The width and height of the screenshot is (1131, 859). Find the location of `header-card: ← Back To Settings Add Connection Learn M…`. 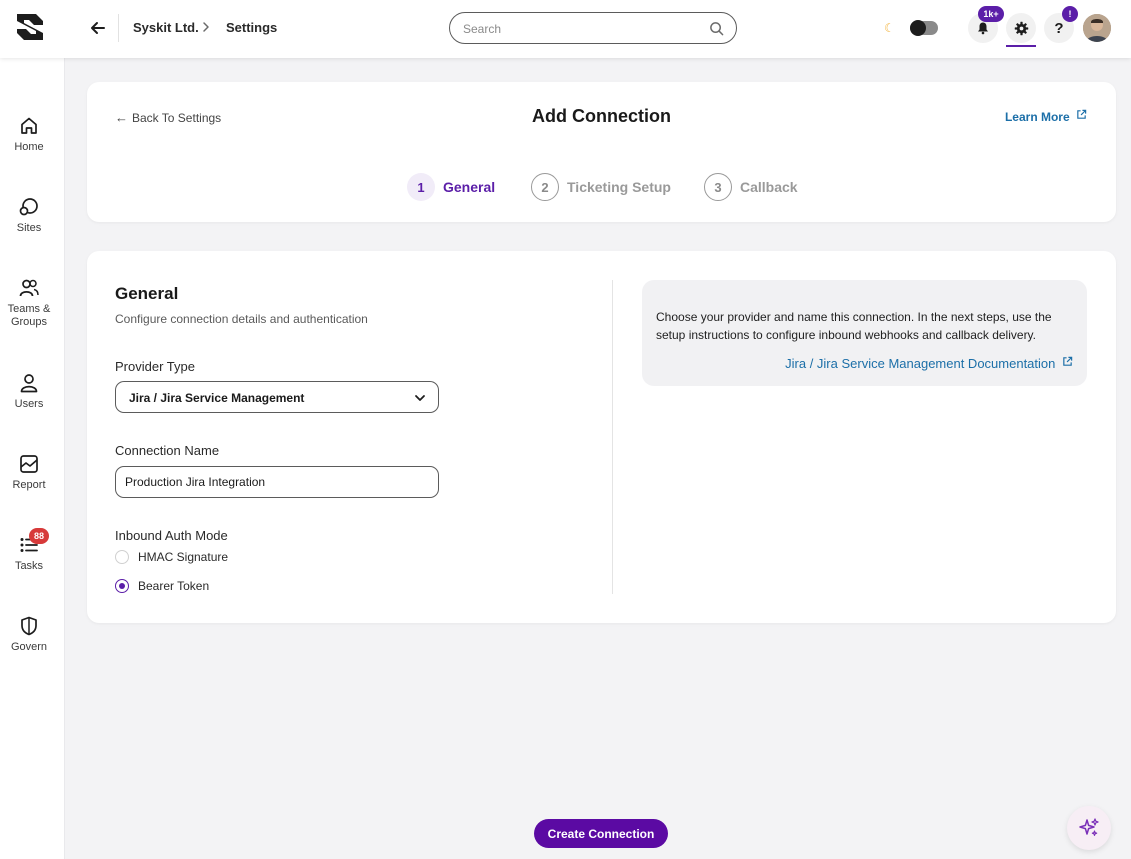

header-card: ← Back To Settings Add Connection Learn M… is located at coordinates (601, 152).